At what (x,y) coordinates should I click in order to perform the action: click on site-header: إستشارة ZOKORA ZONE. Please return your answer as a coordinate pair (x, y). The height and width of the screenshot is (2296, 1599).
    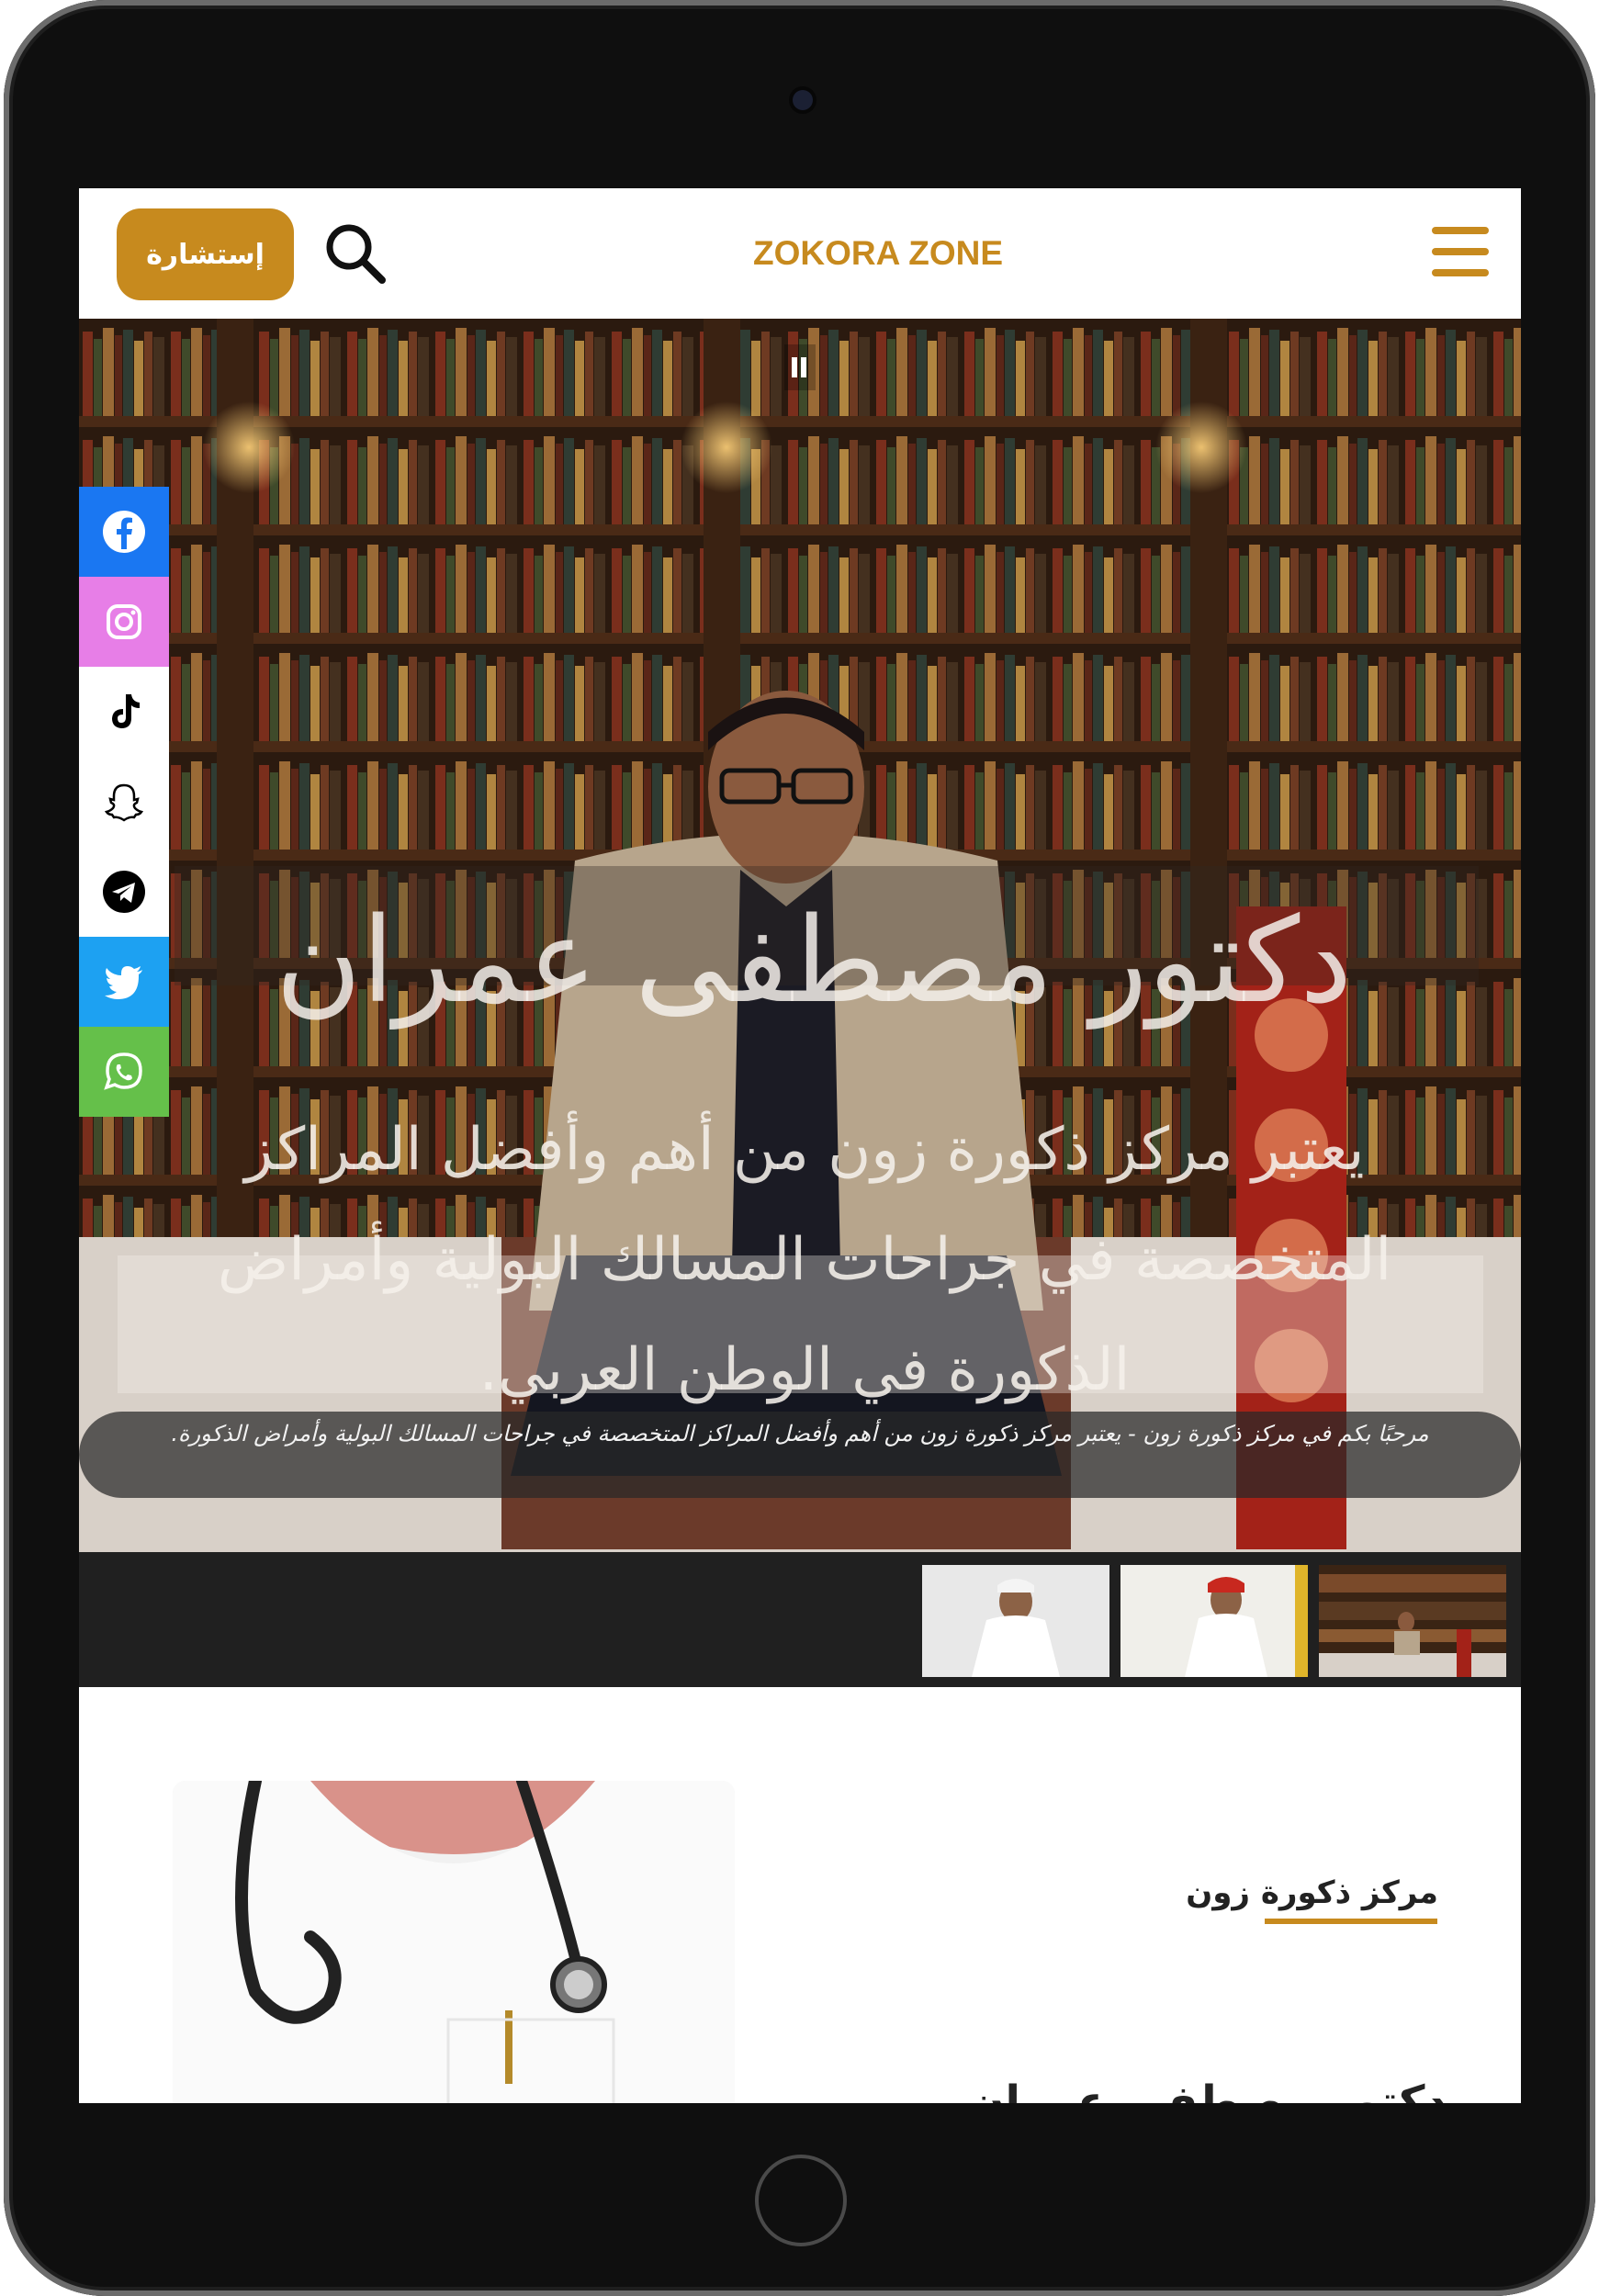
    Looking at the image, I should click on (800, 253).